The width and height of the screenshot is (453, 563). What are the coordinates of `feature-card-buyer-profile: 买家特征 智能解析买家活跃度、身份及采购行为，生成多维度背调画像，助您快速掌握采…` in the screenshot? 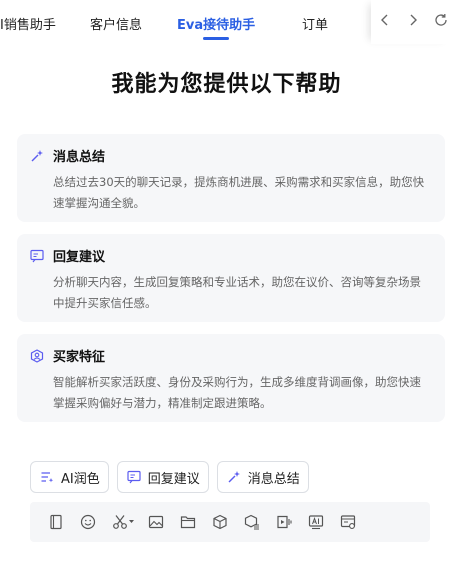 It's located at (231, 378).